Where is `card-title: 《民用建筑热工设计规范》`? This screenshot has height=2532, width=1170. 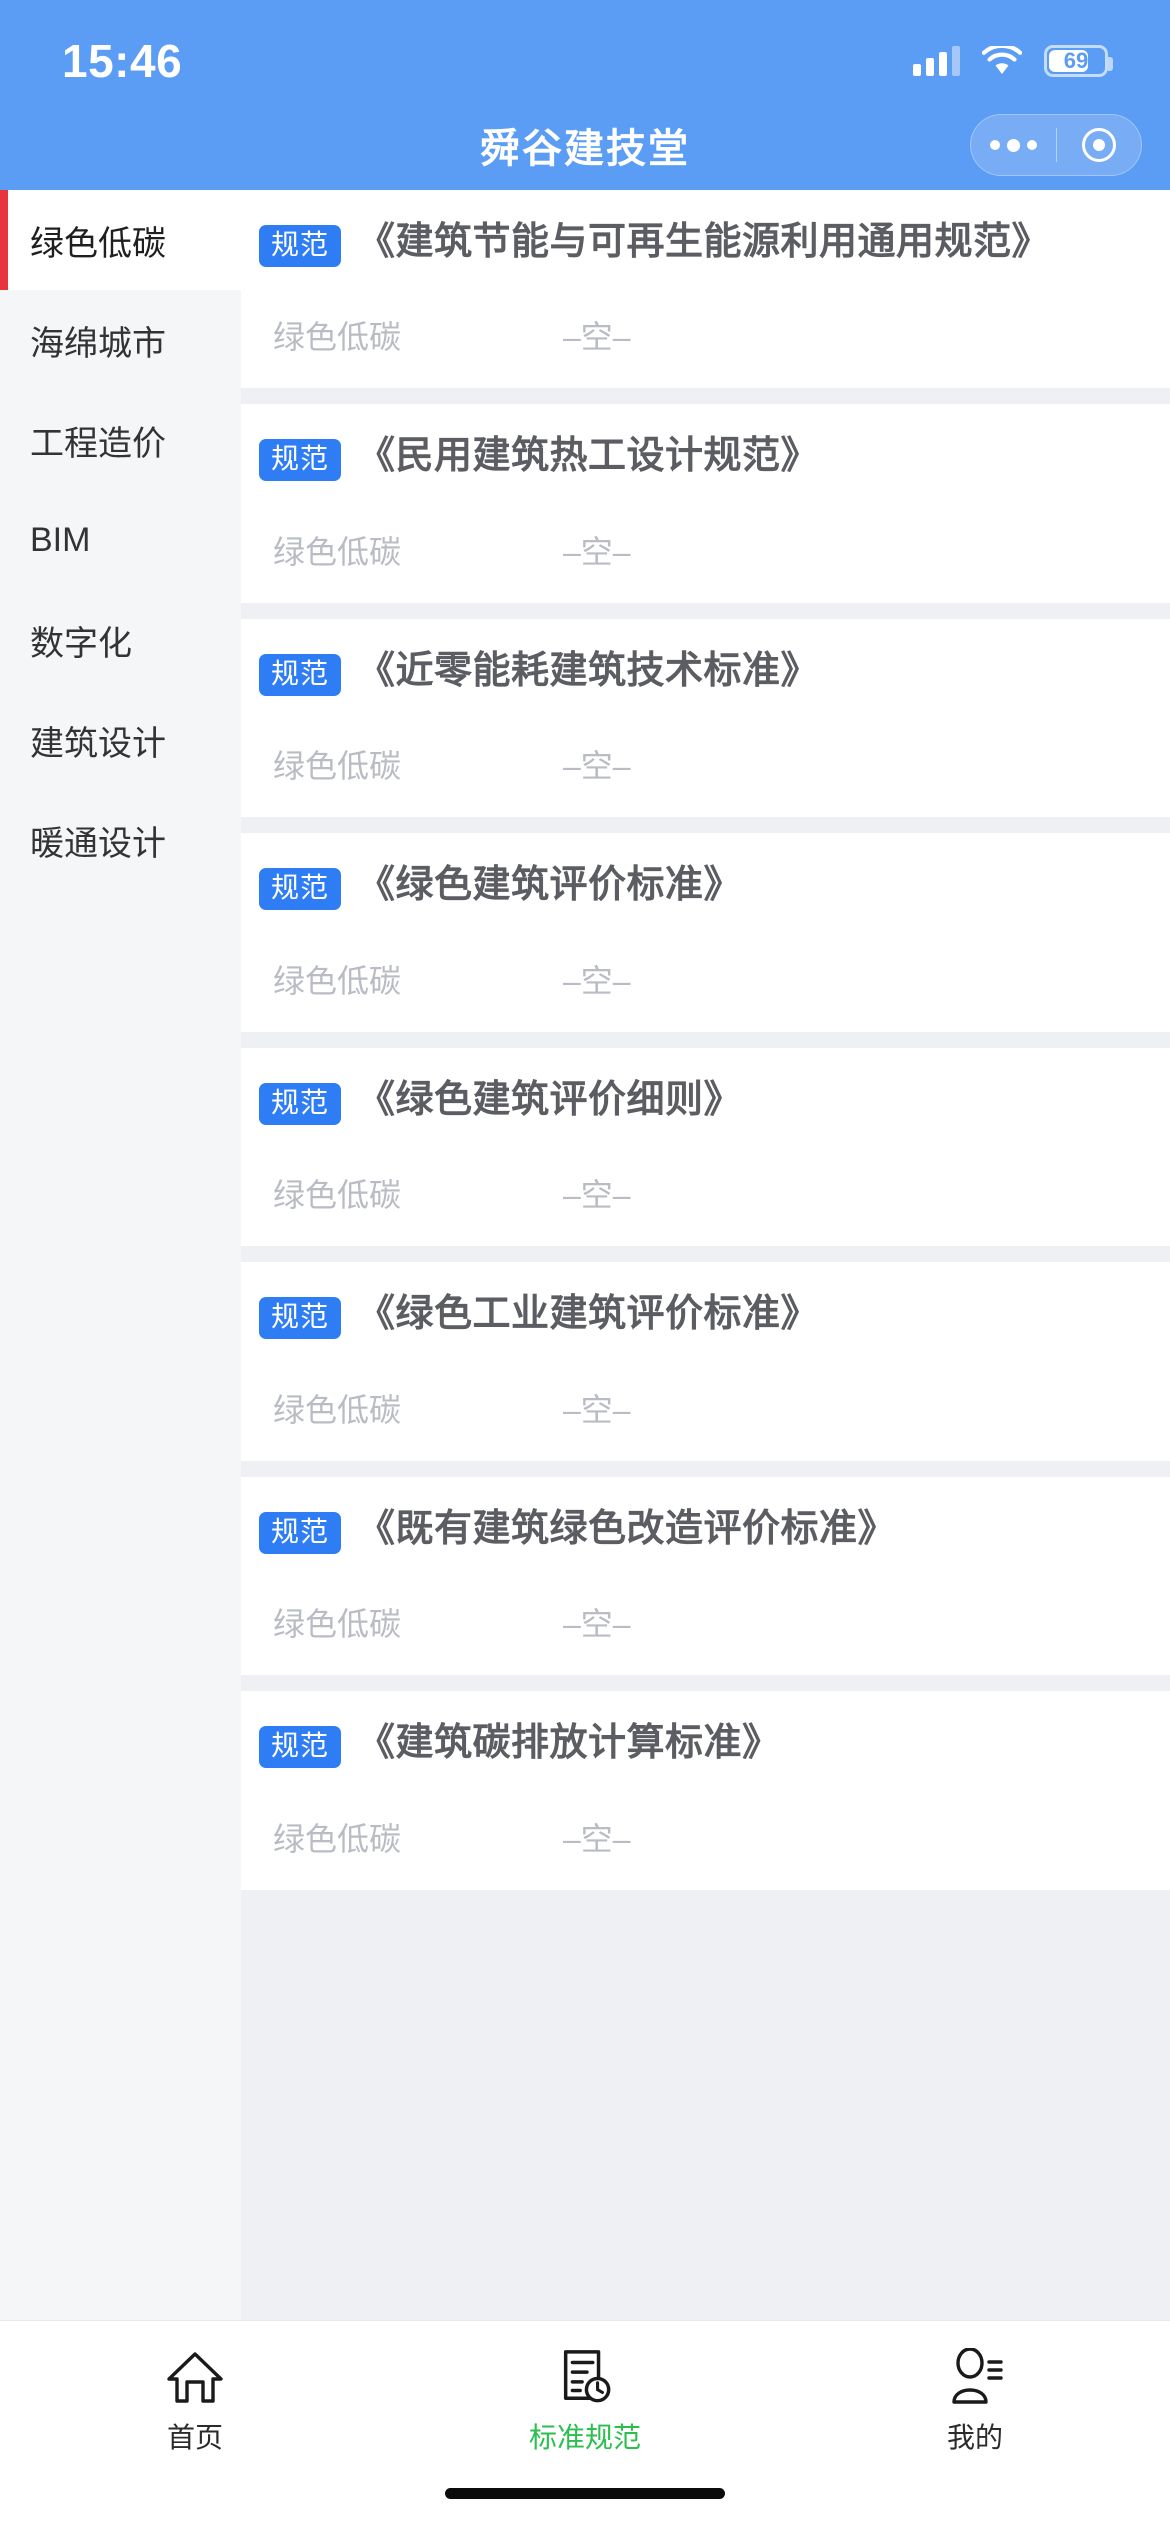 card-title: 《民用建筑热工设计规范》 is located at coordinates (588, 456).